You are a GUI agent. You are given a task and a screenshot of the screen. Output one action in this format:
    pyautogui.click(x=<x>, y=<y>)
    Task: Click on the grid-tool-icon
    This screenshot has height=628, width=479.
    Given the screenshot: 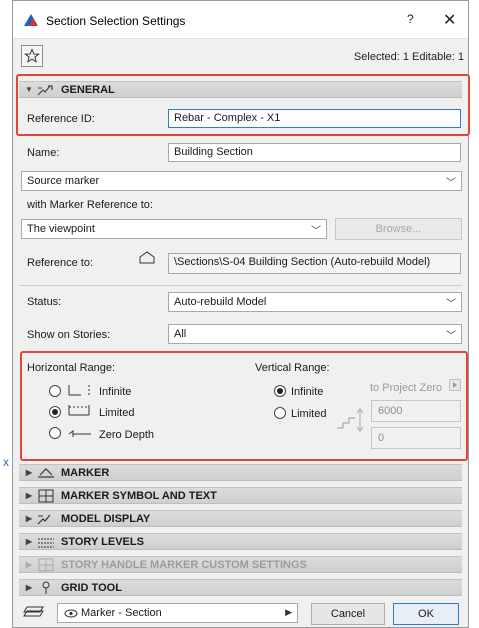 What is the action you would take?
    pyautogui.click(x=46, y=588)
    